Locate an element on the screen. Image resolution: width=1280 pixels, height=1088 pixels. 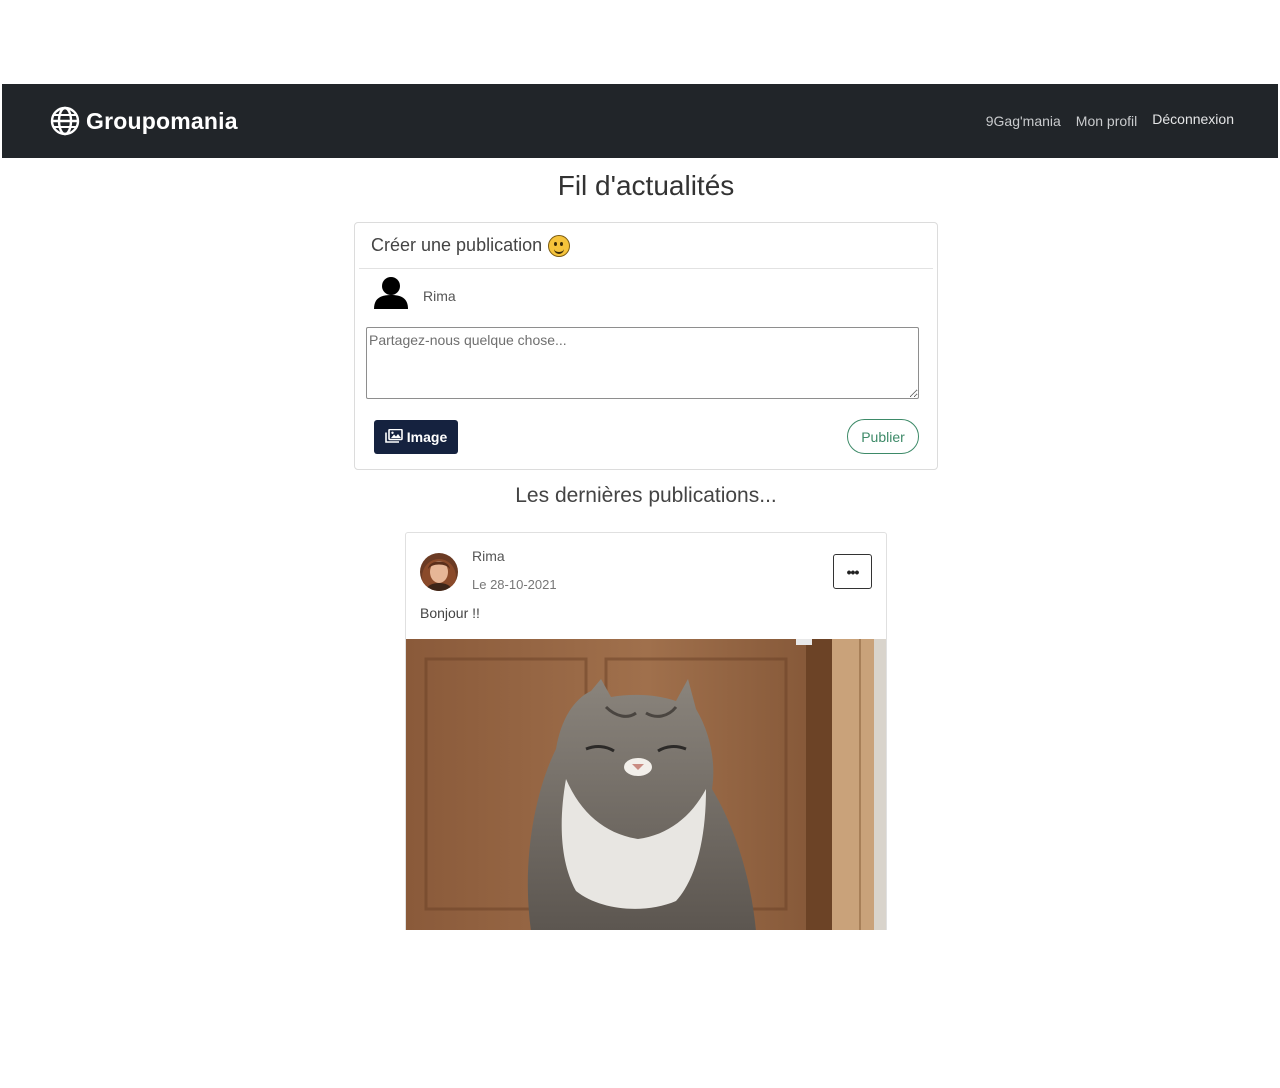
post-image is located at coordinates (646, 784).